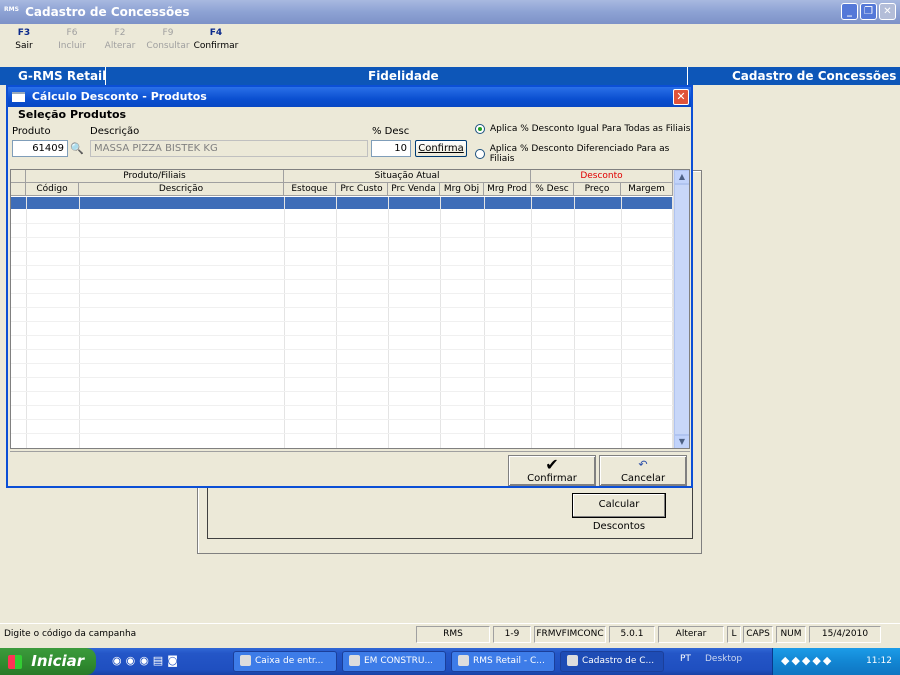 The width and height of the screenshot is (900, 675). Describe the element at coordinates (11, 9) in the screenshot. I see `app-logo: RMS` at that location.